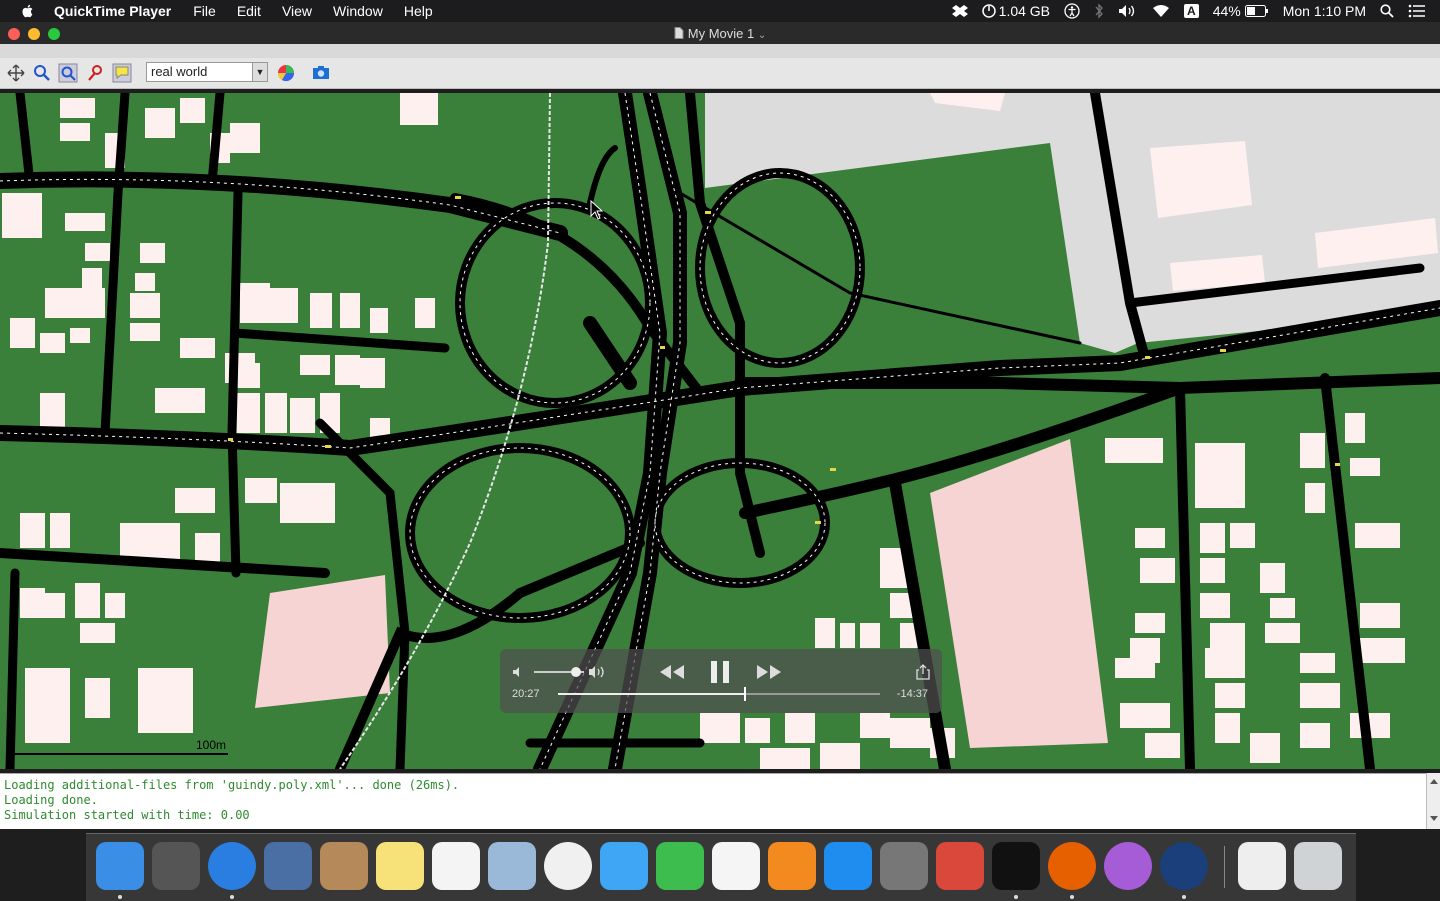 Image resolution: width=1440 pixels, height=901 pixels. I want to click on memory-value: 1.04 GB, so click(1024, 11).